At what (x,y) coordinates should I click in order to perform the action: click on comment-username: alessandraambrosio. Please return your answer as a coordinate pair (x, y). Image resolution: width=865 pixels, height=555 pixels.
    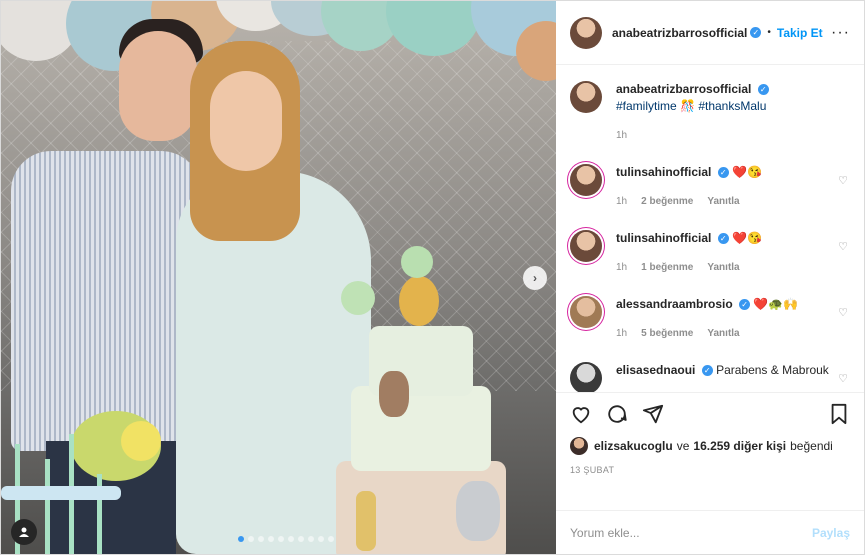
    Looking at the image, I should click on (674, 304).